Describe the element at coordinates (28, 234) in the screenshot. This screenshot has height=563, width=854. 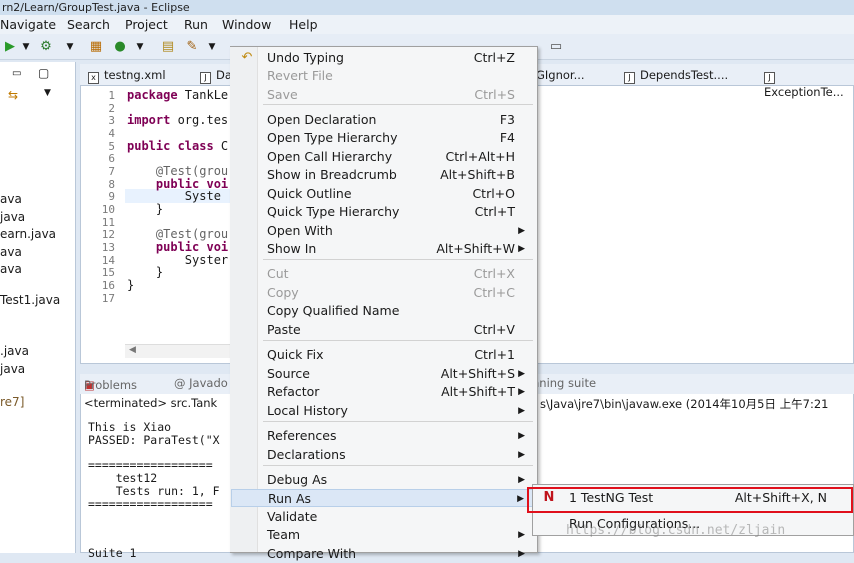
I see `tree-item: earn.java` at that location.